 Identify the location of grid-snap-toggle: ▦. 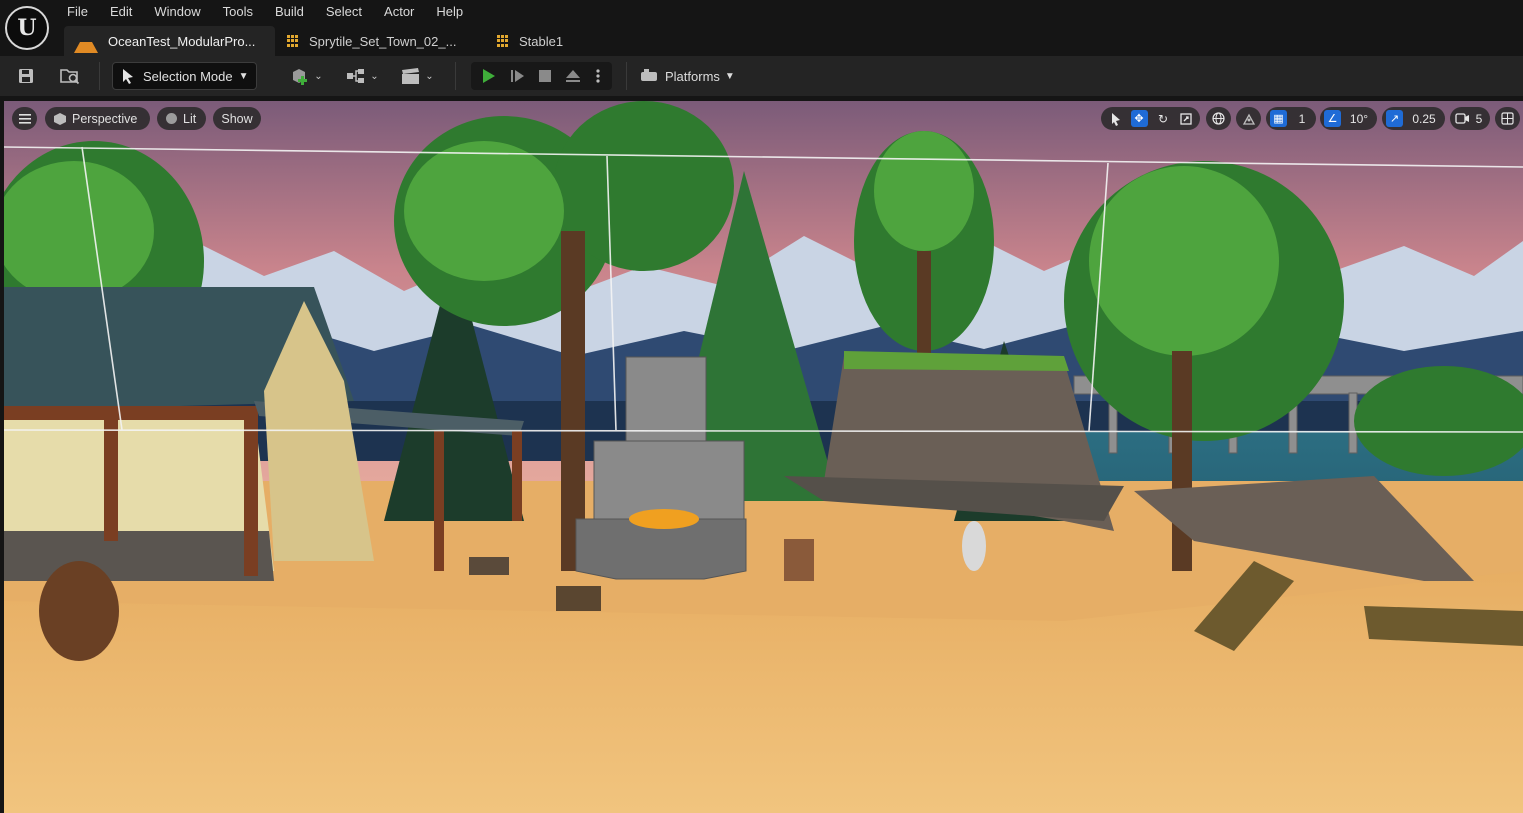
(1278, 118).